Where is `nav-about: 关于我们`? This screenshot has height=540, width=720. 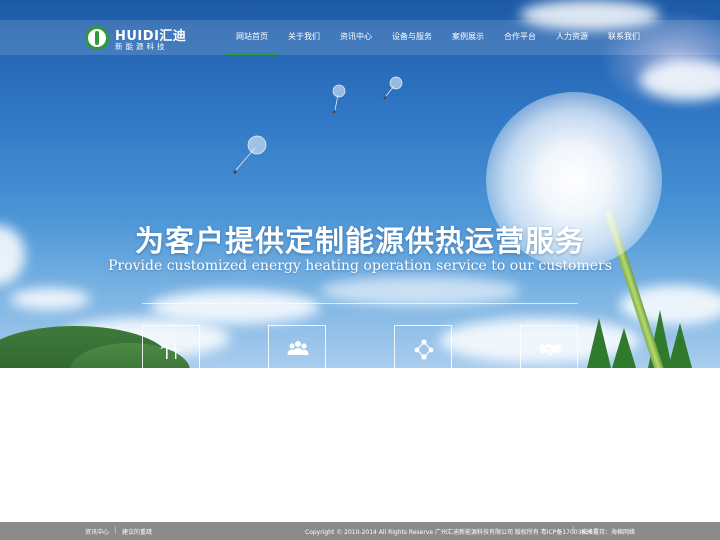
nav-about: 关于我们 is located at coordinates (304, 37).